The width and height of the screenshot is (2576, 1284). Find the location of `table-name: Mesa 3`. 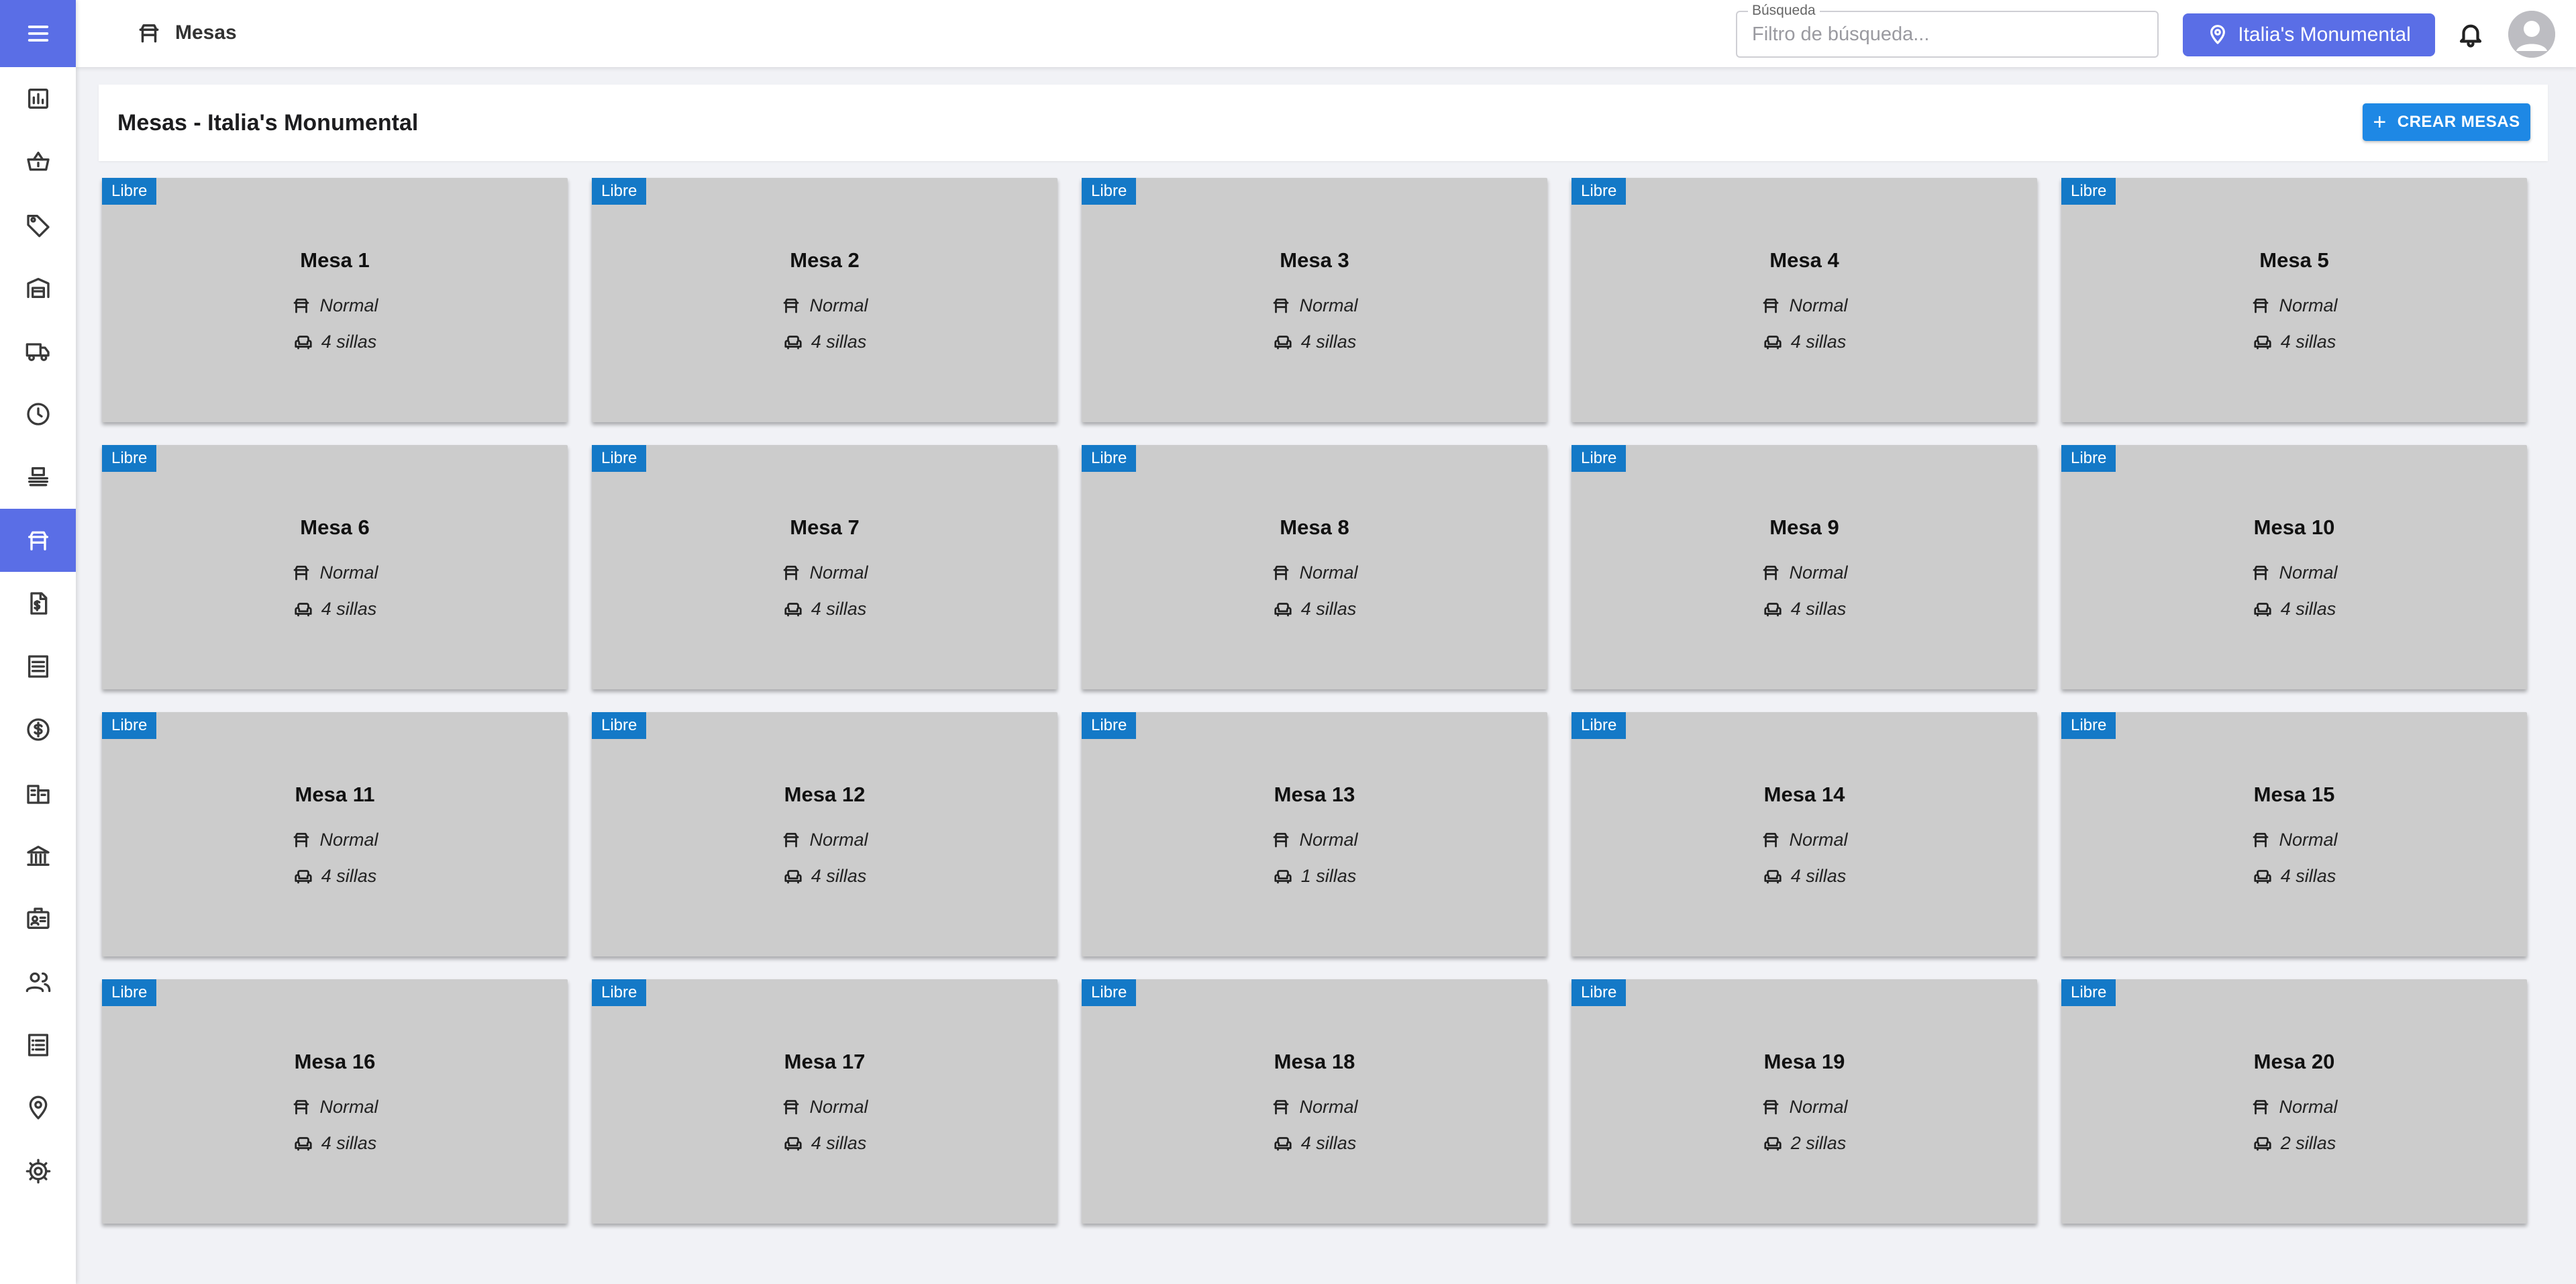

table-name: Mesa 3 is located at coordinates (1314, 260).